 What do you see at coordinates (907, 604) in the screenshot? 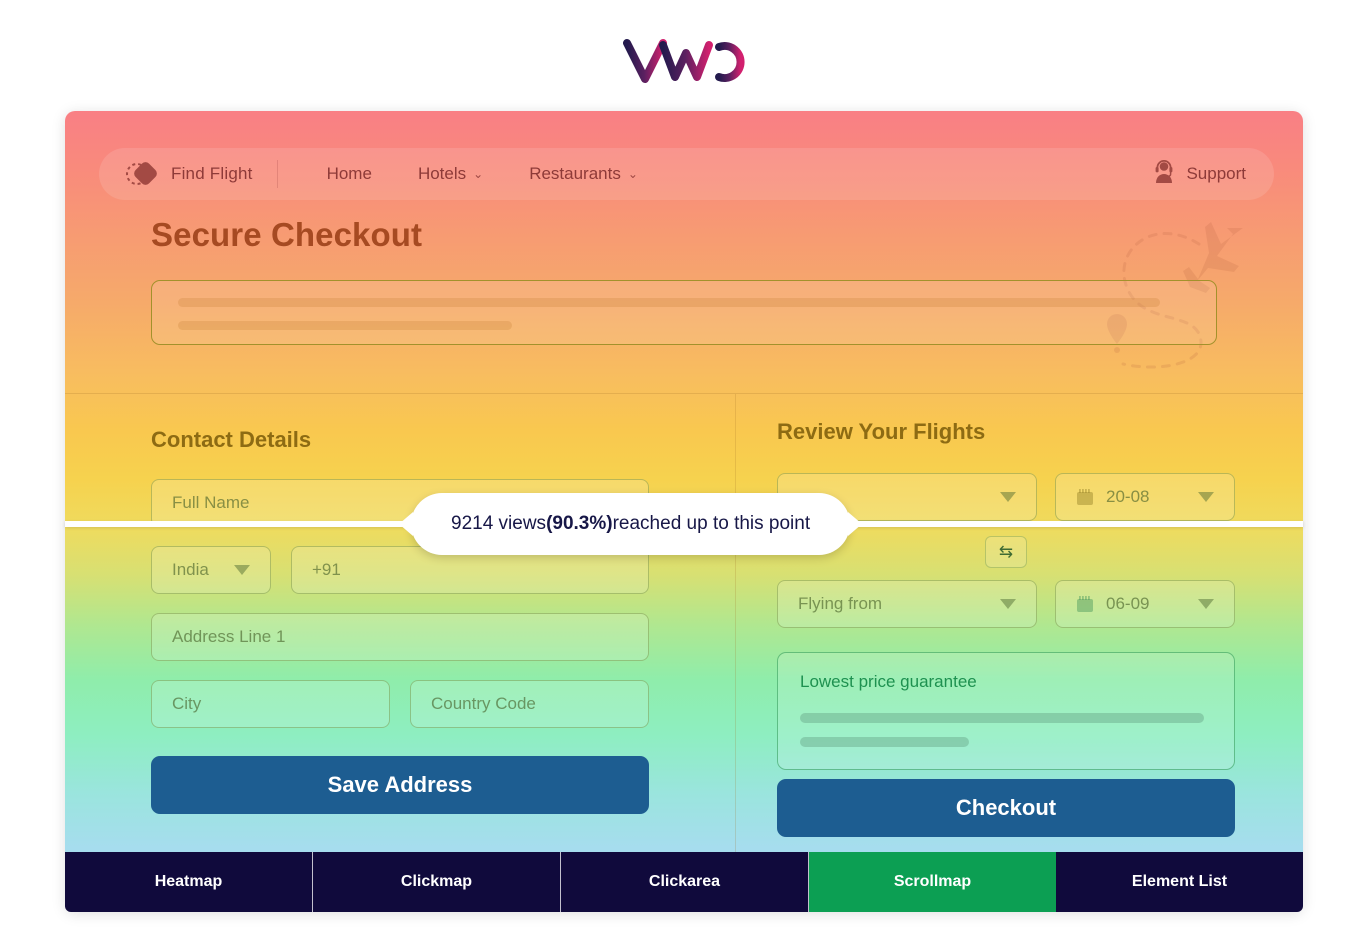
I see `flying-from-select: Flying from` at bounding box center [907, 604].